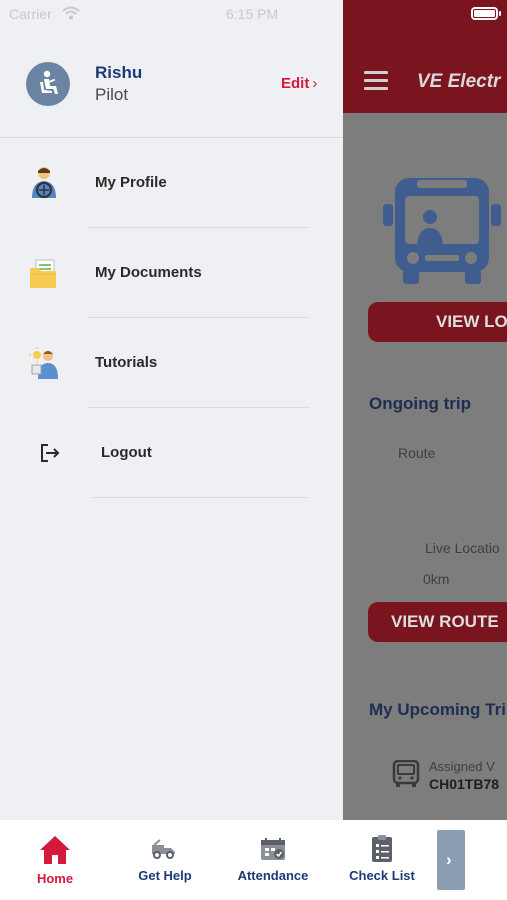 This screenshot has width=507, height=900. What do you see at coordinates (382, 848) in the screenshot?
I see `checklist-icon` at bounding box center [382, 848].